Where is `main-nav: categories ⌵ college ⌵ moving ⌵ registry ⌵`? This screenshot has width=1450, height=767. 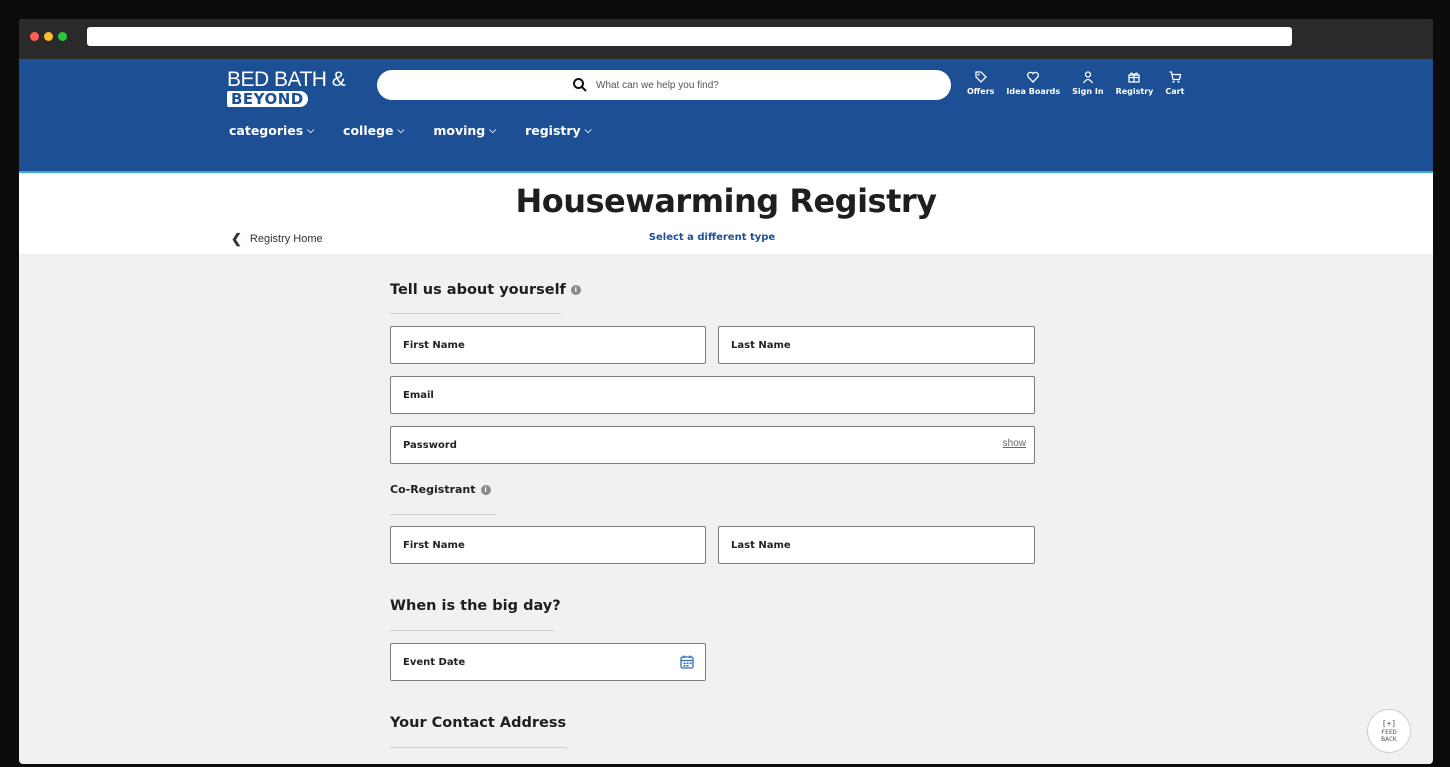
main-nav: categories ⌵ college ⌵ moving ⌵ registry ⌵ is located at coordinates (425, 130).